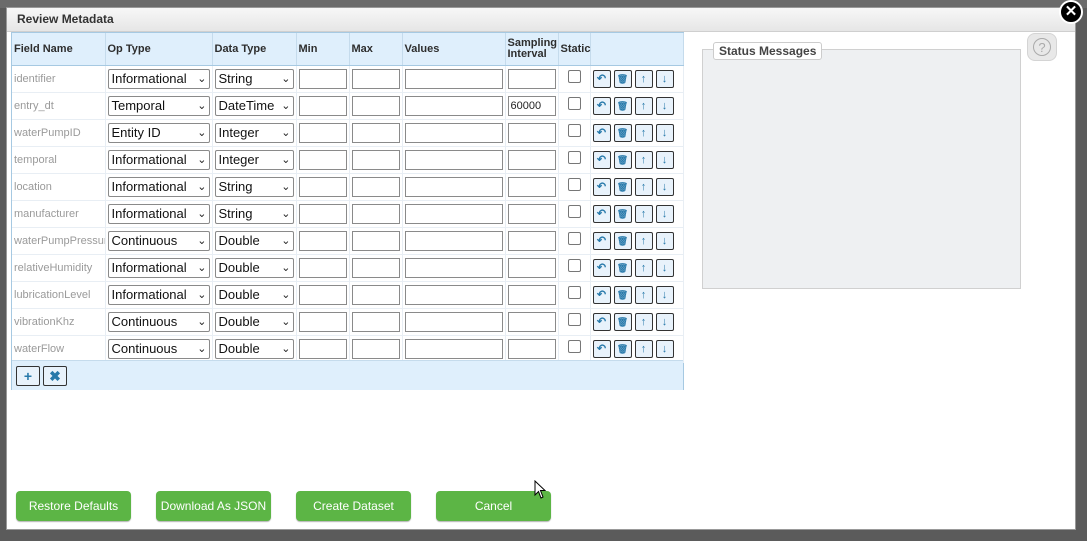 The width and height of the screenshot is (1087, 541). What do you see at coordinates (28, 376) in the screenshot?
I see `add-row-button: +` at bounding box center [28, 376].